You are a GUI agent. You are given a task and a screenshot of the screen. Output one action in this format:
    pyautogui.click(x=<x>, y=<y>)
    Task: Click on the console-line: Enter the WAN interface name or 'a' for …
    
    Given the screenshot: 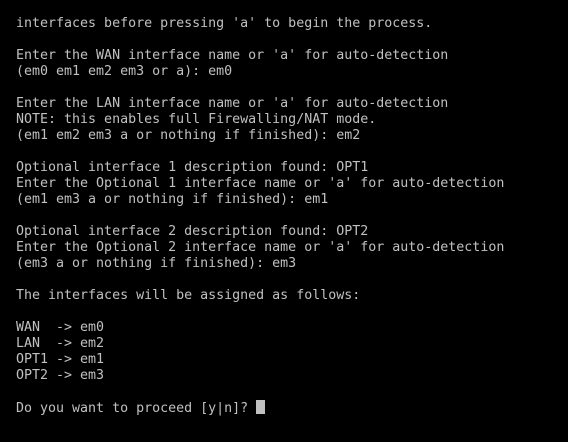 What is the action you would take?
    pyautogui.click(x=232, y=55)
    